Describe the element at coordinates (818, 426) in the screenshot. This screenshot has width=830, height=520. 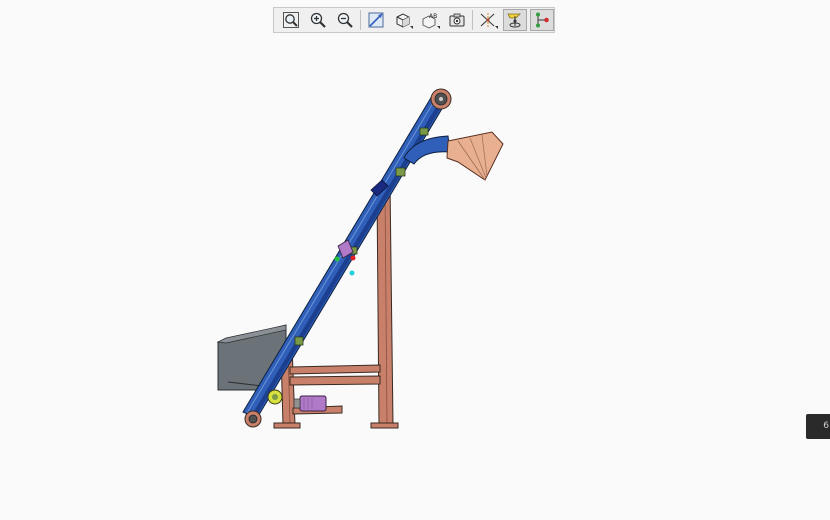
I see `side-panel-tab: 6` at that location.